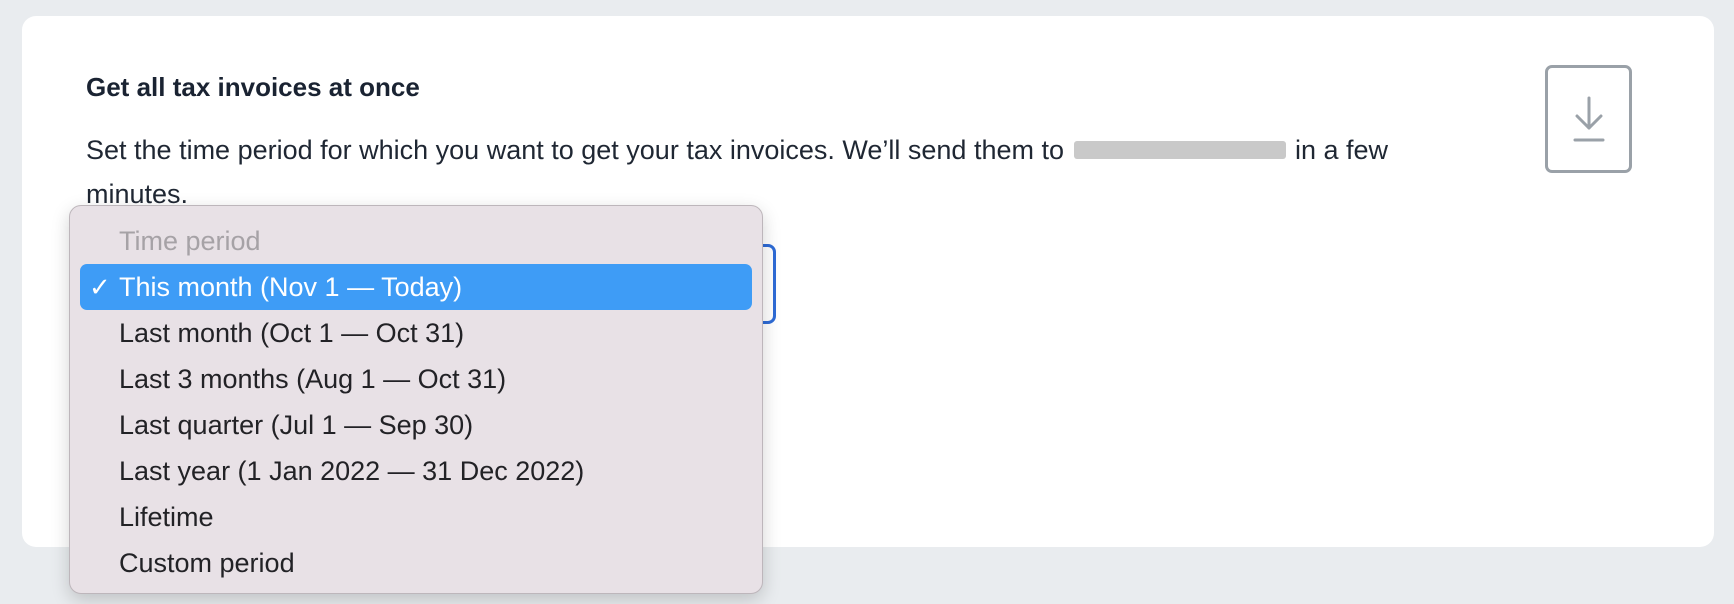 This screenshot has height=604, width=1734. I want to click on download-button, so click(1588, 119).